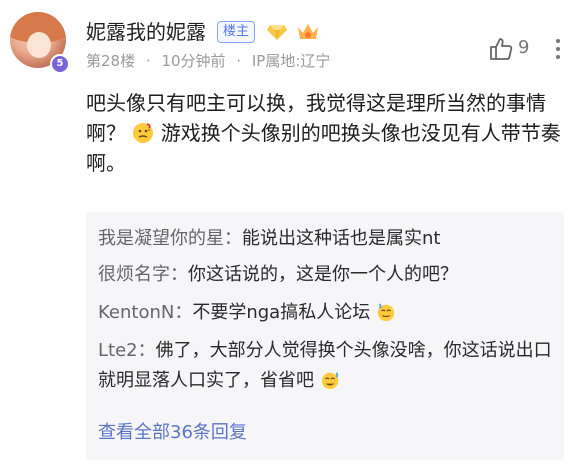  I want to click on post-text: 游戏换个头像别的吧换头像也没见有人带节奏啊。, so click(323, 148).